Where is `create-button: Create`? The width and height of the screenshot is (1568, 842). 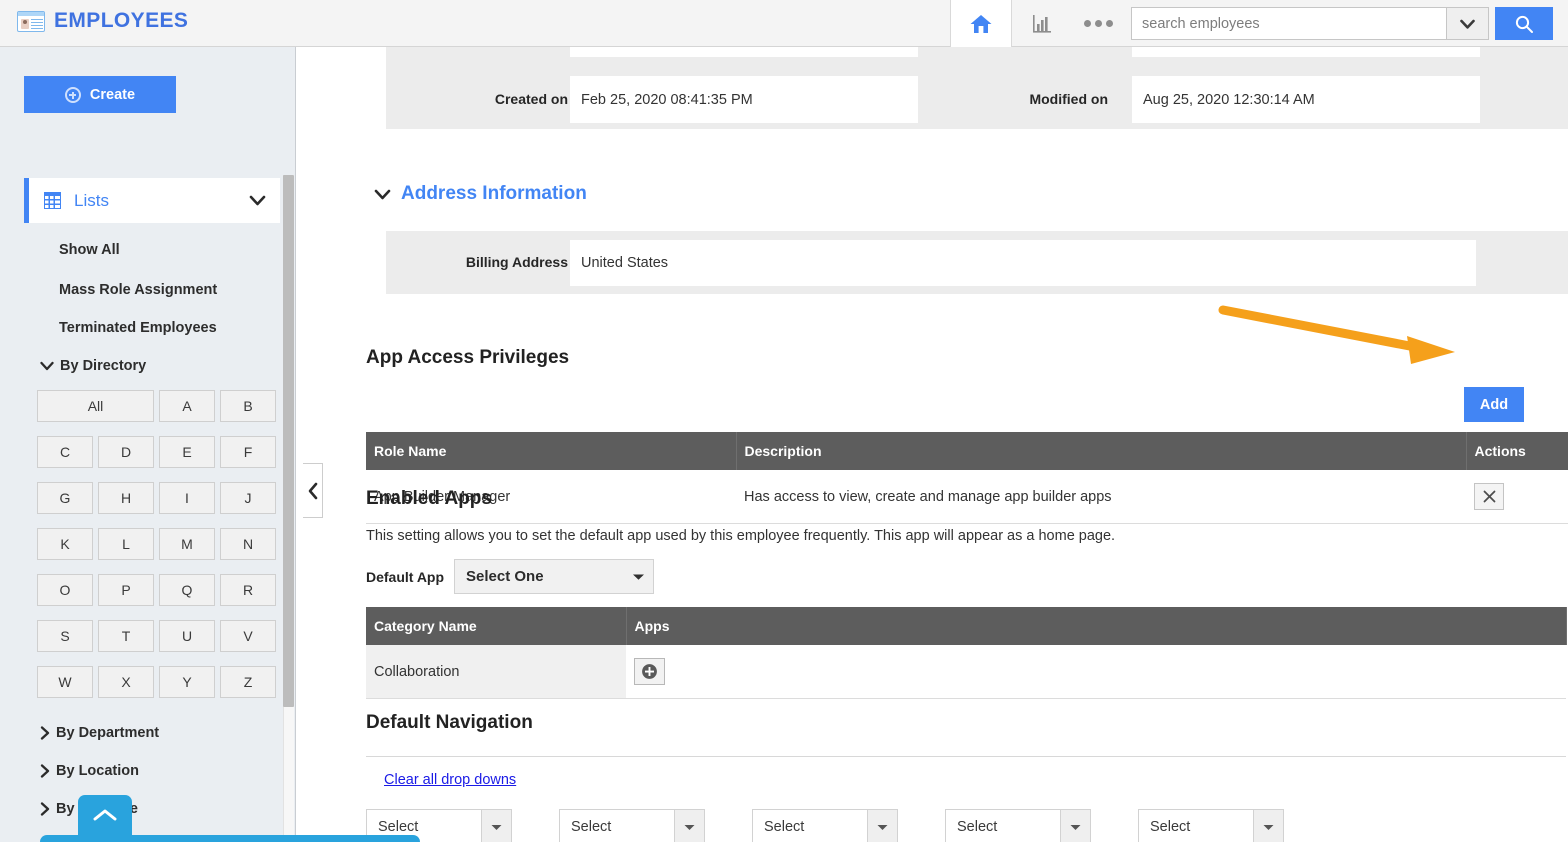 create-button: Create is located at coordinates (100, 94).